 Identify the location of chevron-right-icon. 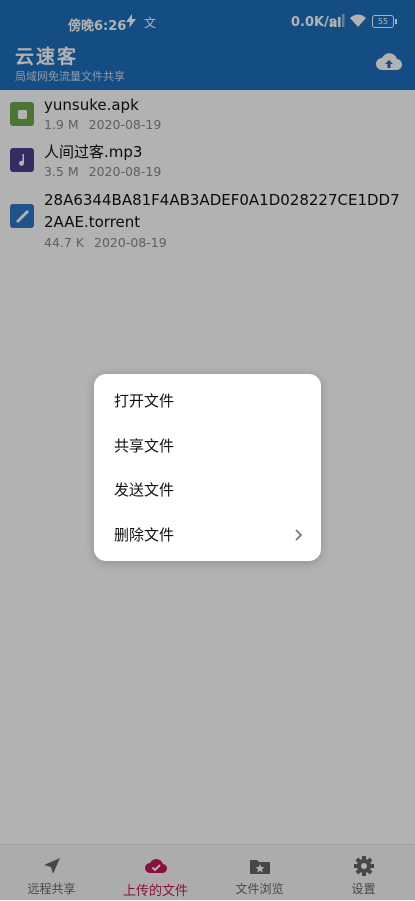
(299, 542).